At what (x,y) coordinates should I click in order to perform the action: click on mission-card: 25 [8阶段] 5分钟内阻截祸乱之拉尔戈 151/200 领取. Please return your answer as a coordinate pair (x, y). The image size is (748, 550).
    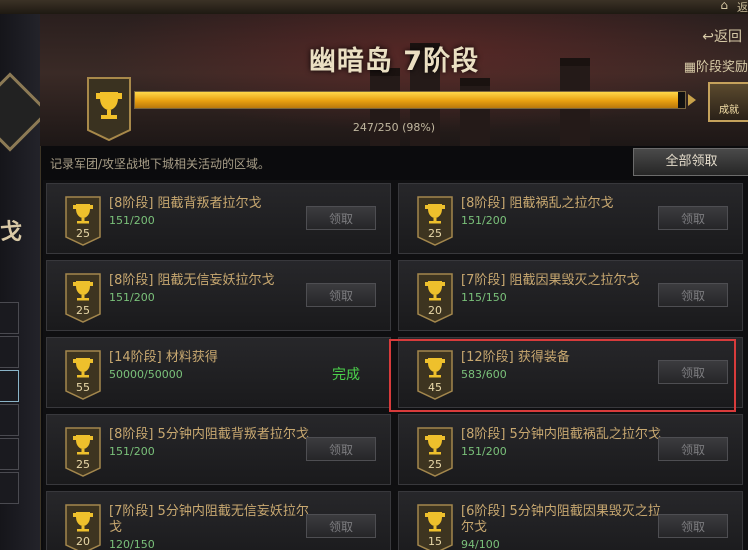
    Looking at the image, I should click on (570, 449).